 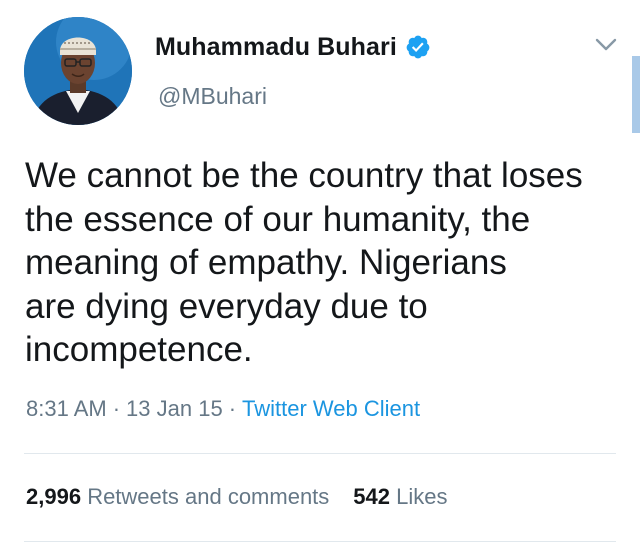 I want to click on retweets-count: 2,996, so click(x=54, y=496).